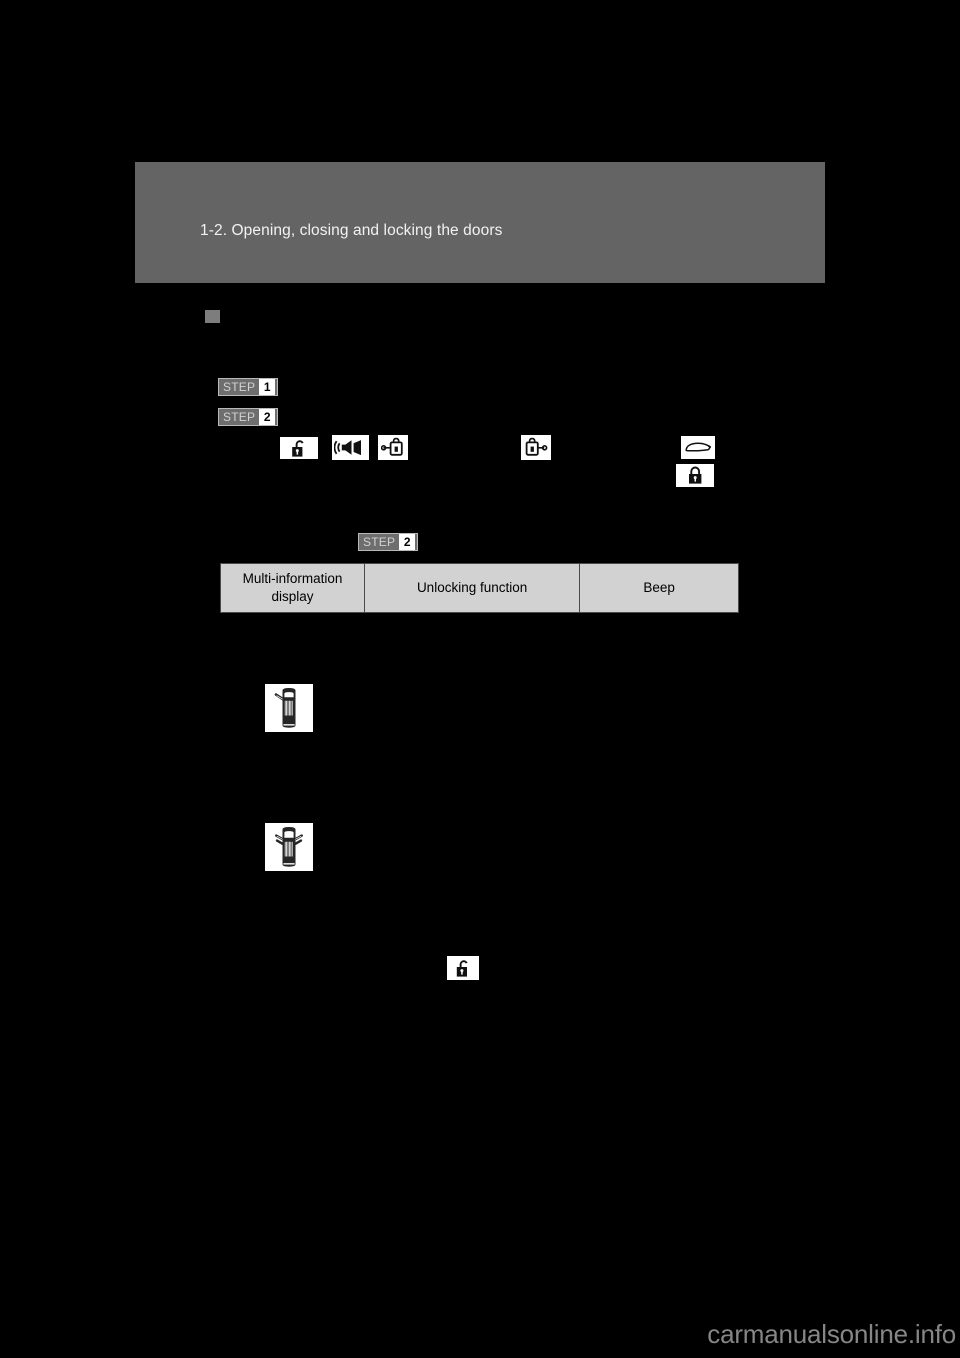  Describe the element at coordinates (831, 1334) in the screenshot. I see `site-watermark: carmanualsonline.info` at that location.